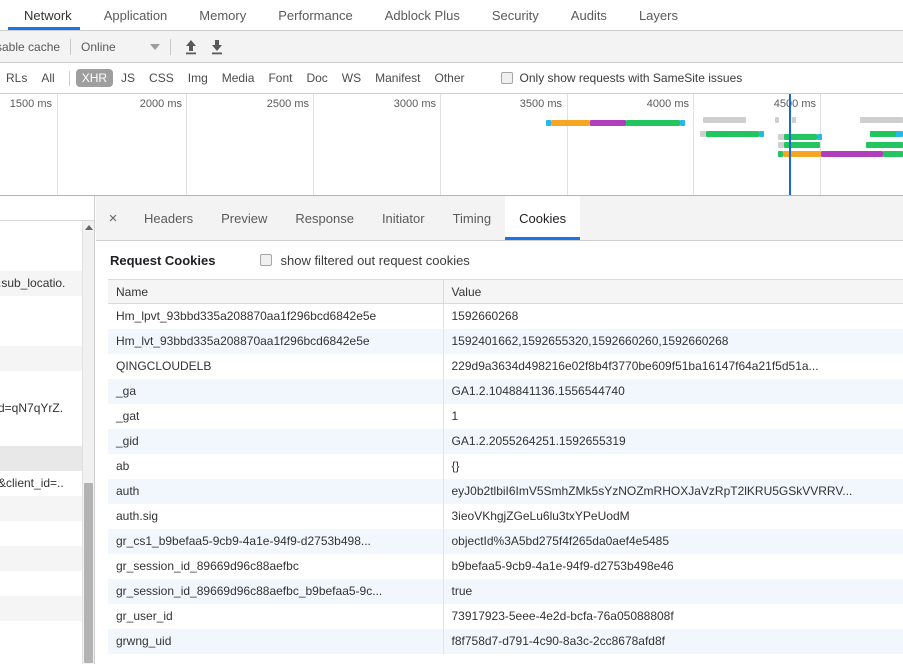  What do you see at coordinates (276, 416) in the screenshot?
I see `cookie-name-cell: _gat` at bounding box center [276, 416].